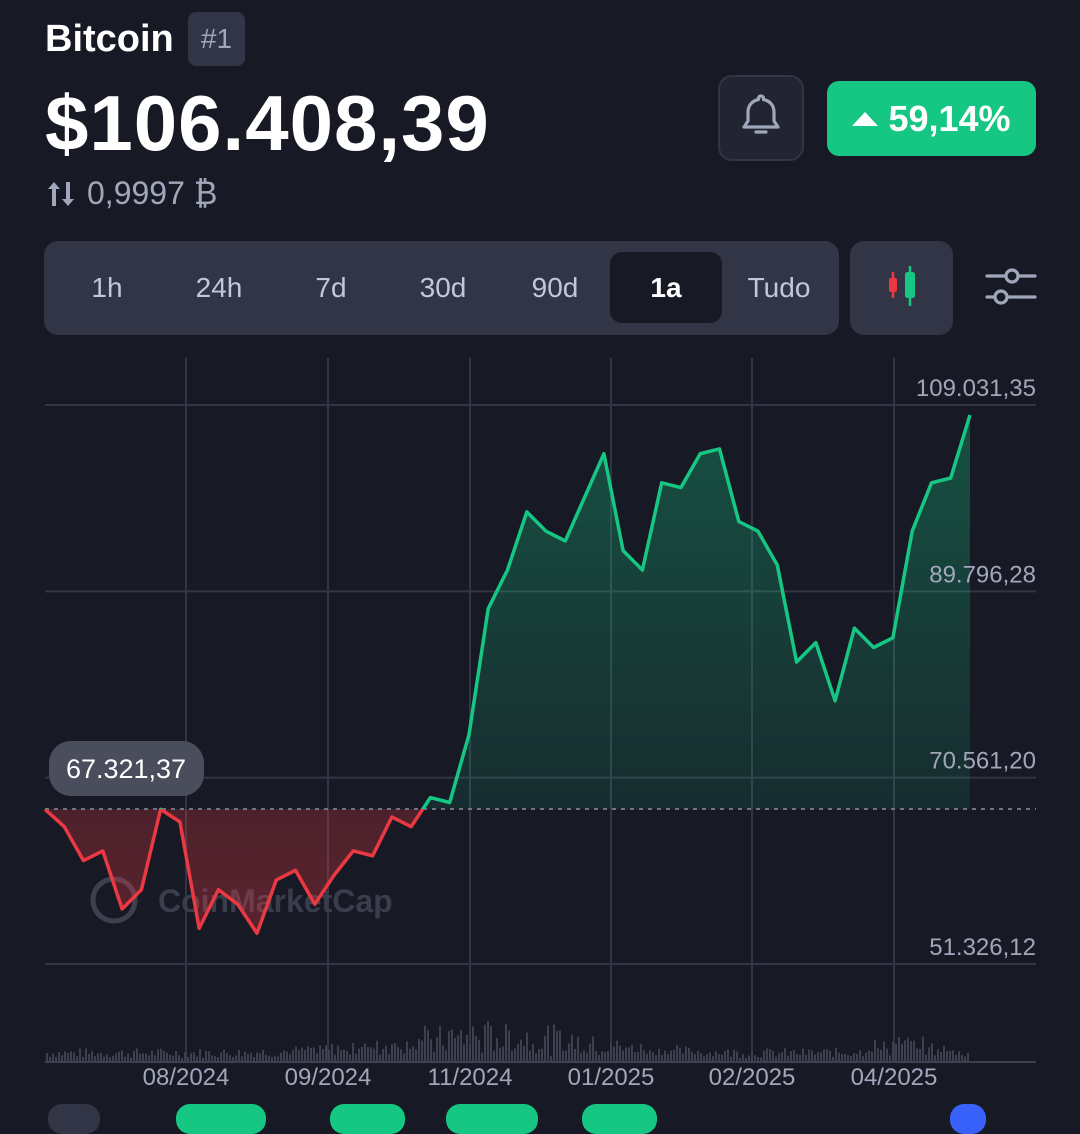  What do you see at coordinates (109, 39) in the screenshot?
I see `coin-name: Bitcoin` at bounding box center [109, 39].